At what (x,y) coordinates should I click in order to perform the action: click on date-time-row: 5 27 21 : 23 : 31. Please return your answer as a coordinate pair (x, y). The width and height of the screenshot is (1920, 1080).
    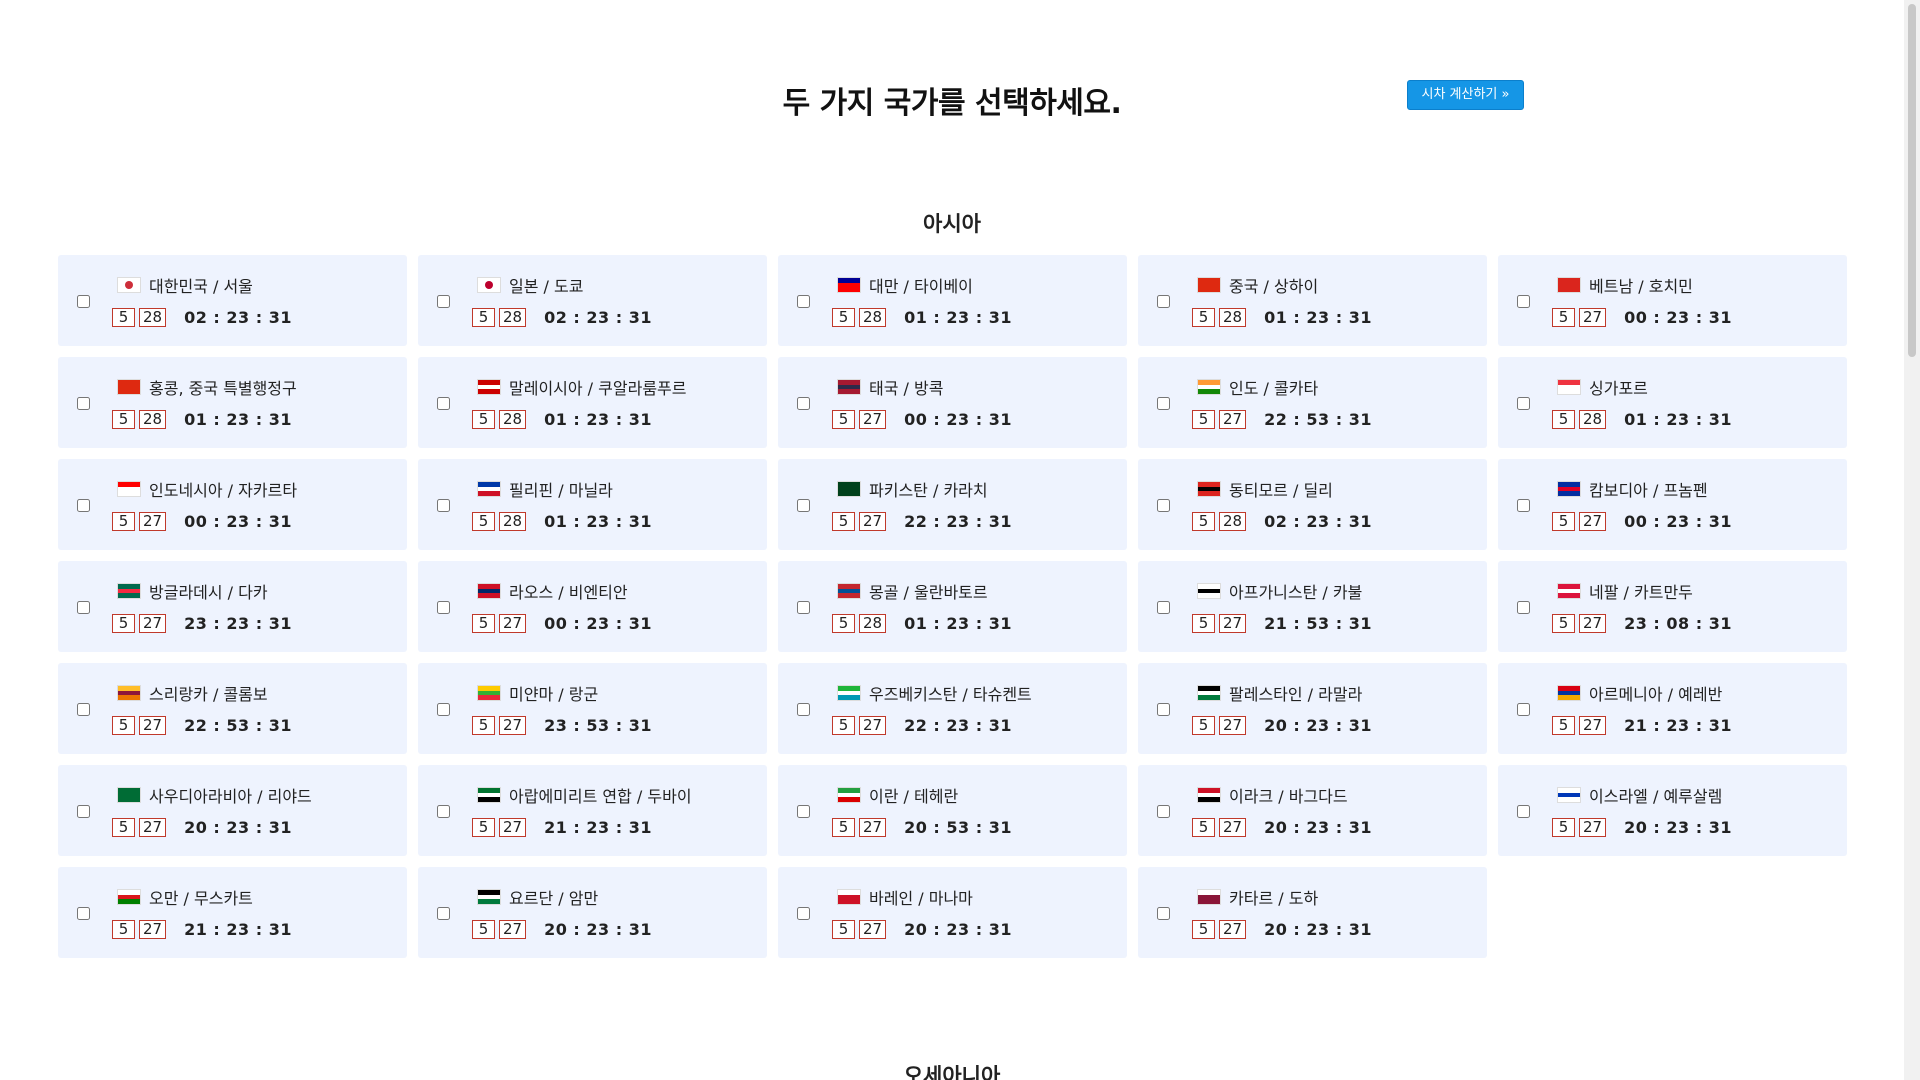
    Looking at the image, I should click on (202, 929).